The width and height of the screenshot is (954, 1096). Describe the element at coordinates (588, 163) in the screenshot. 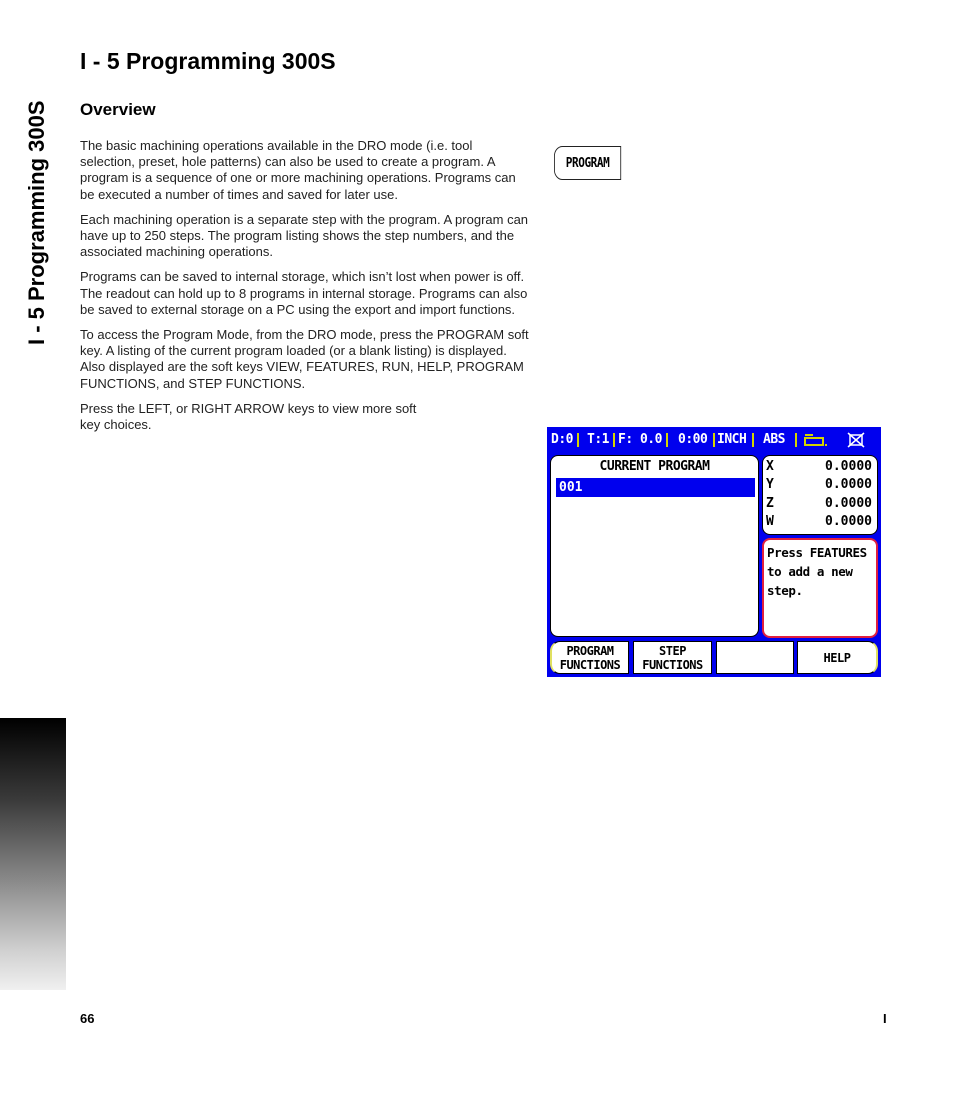

I see `program-softkey-illustration: PROGRAM` at that location.